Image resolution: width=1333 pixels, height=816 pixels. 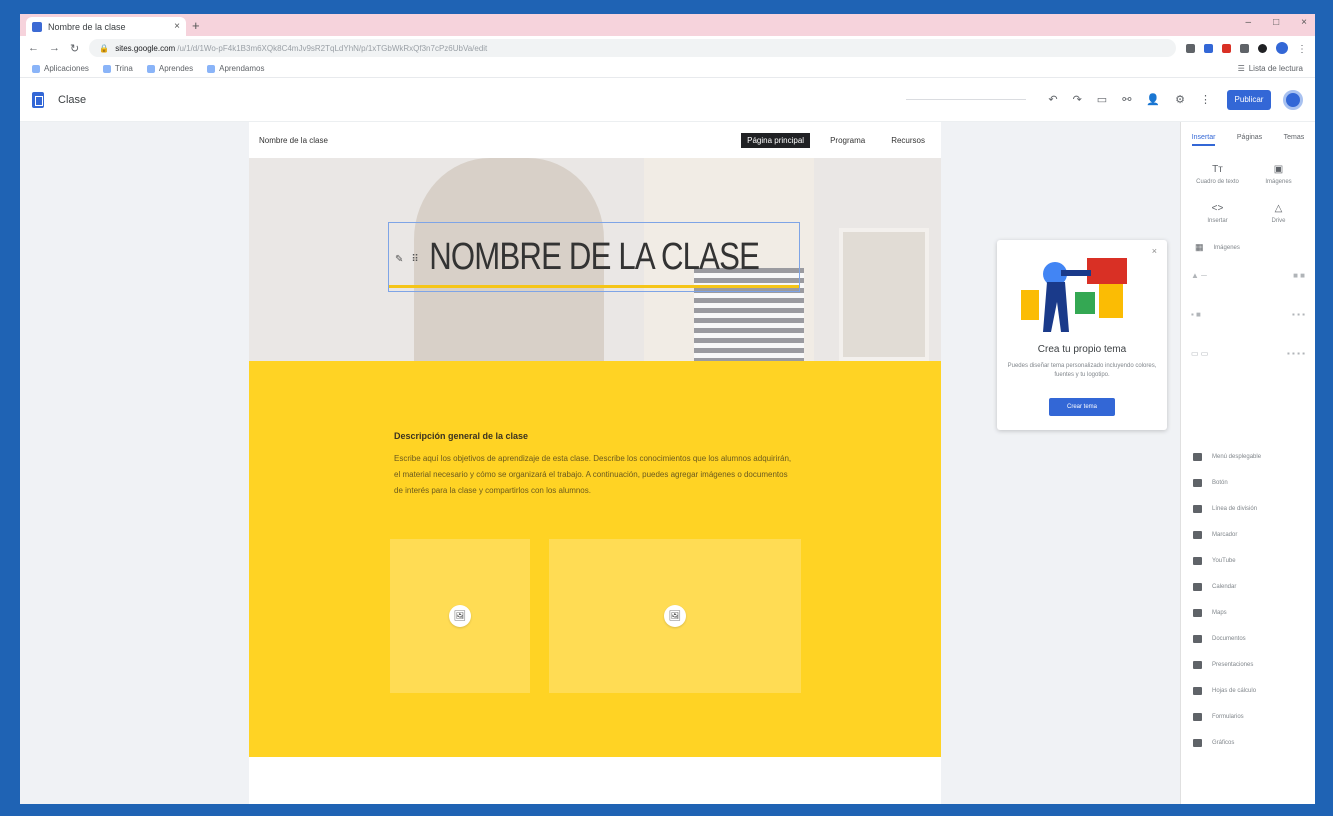 I want to click on reading-list-icon: ☰, so click(x=1241, y=68).